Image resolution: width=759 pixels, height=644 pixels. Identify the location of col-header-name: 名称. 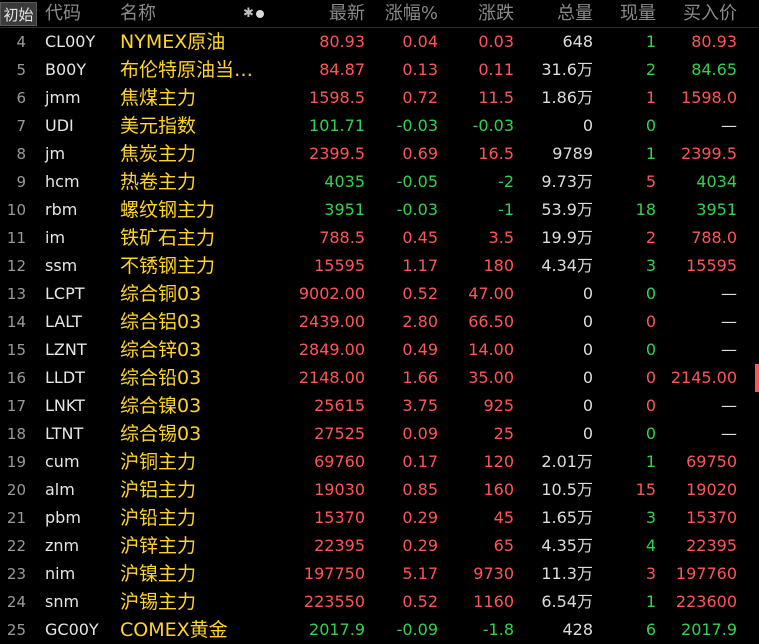
(138, 14).